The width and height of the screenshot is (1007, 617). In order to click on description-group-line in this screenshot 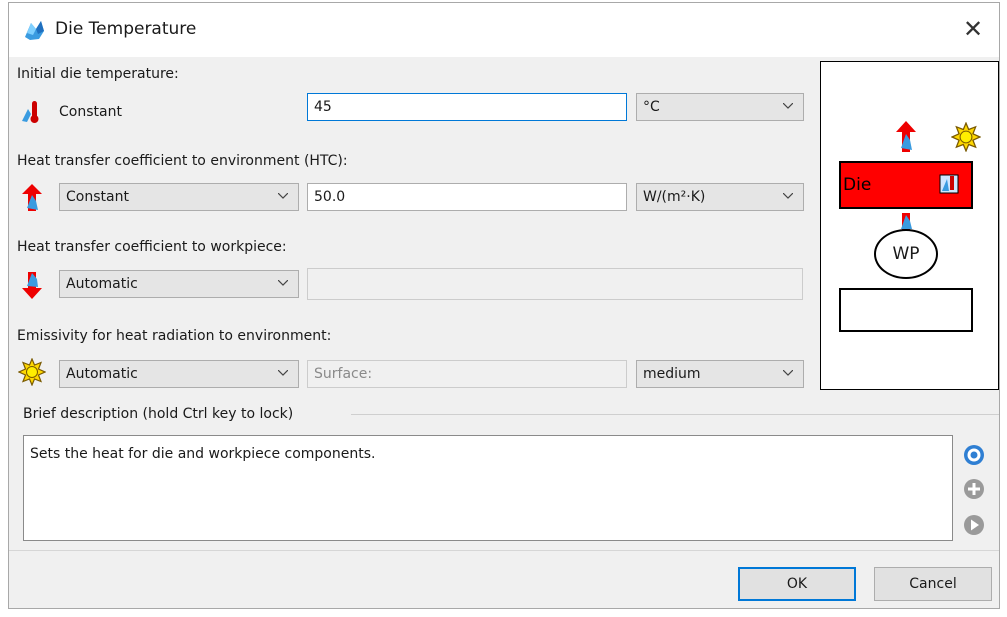, I will do `click(675, 414)`.